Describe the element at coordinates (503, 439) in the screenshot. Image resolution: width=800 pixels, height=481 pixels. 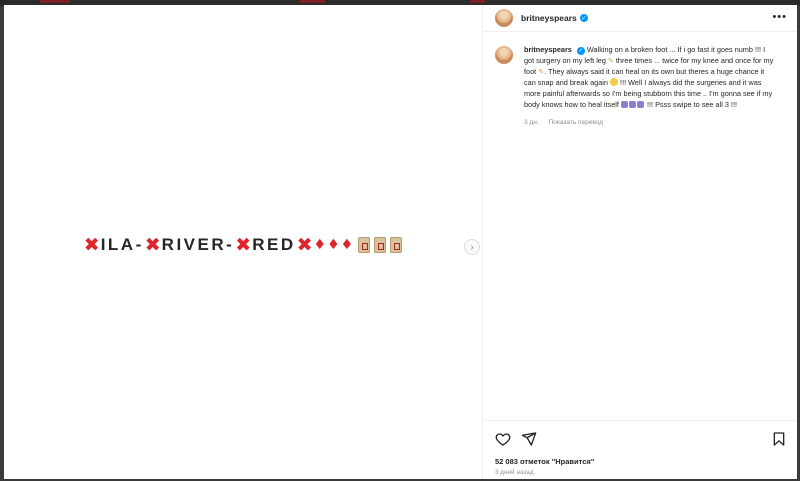
I see `heart-icon` at that location.